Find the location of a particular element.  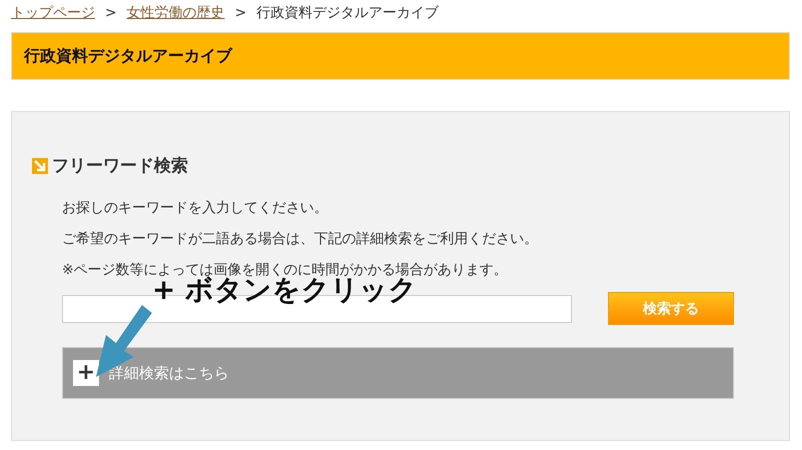

expand-button: + is located at coordinates (86, 373).